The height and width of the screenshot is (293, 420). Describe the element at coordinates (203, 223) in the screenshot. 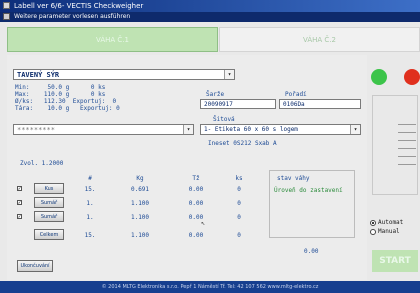

I see `mouse-cursor-icon: ↖` at that location.